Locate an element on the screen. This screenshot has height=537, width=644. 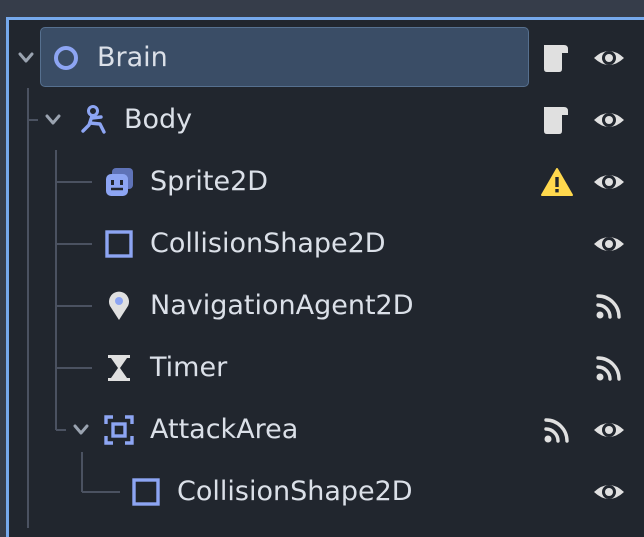
tree-row-sprite2d: Sprite2D is located at coordinates (322, 182).